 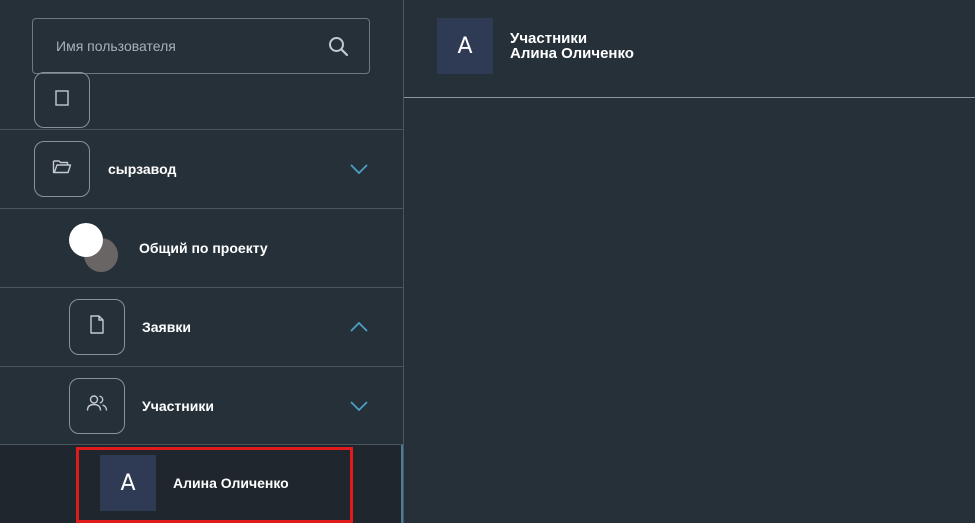 What do you see at coordinates (572, 53) in the screenshot?
I see `header-subtitle: Алина Оличенко` at bounding box center [572, 53].